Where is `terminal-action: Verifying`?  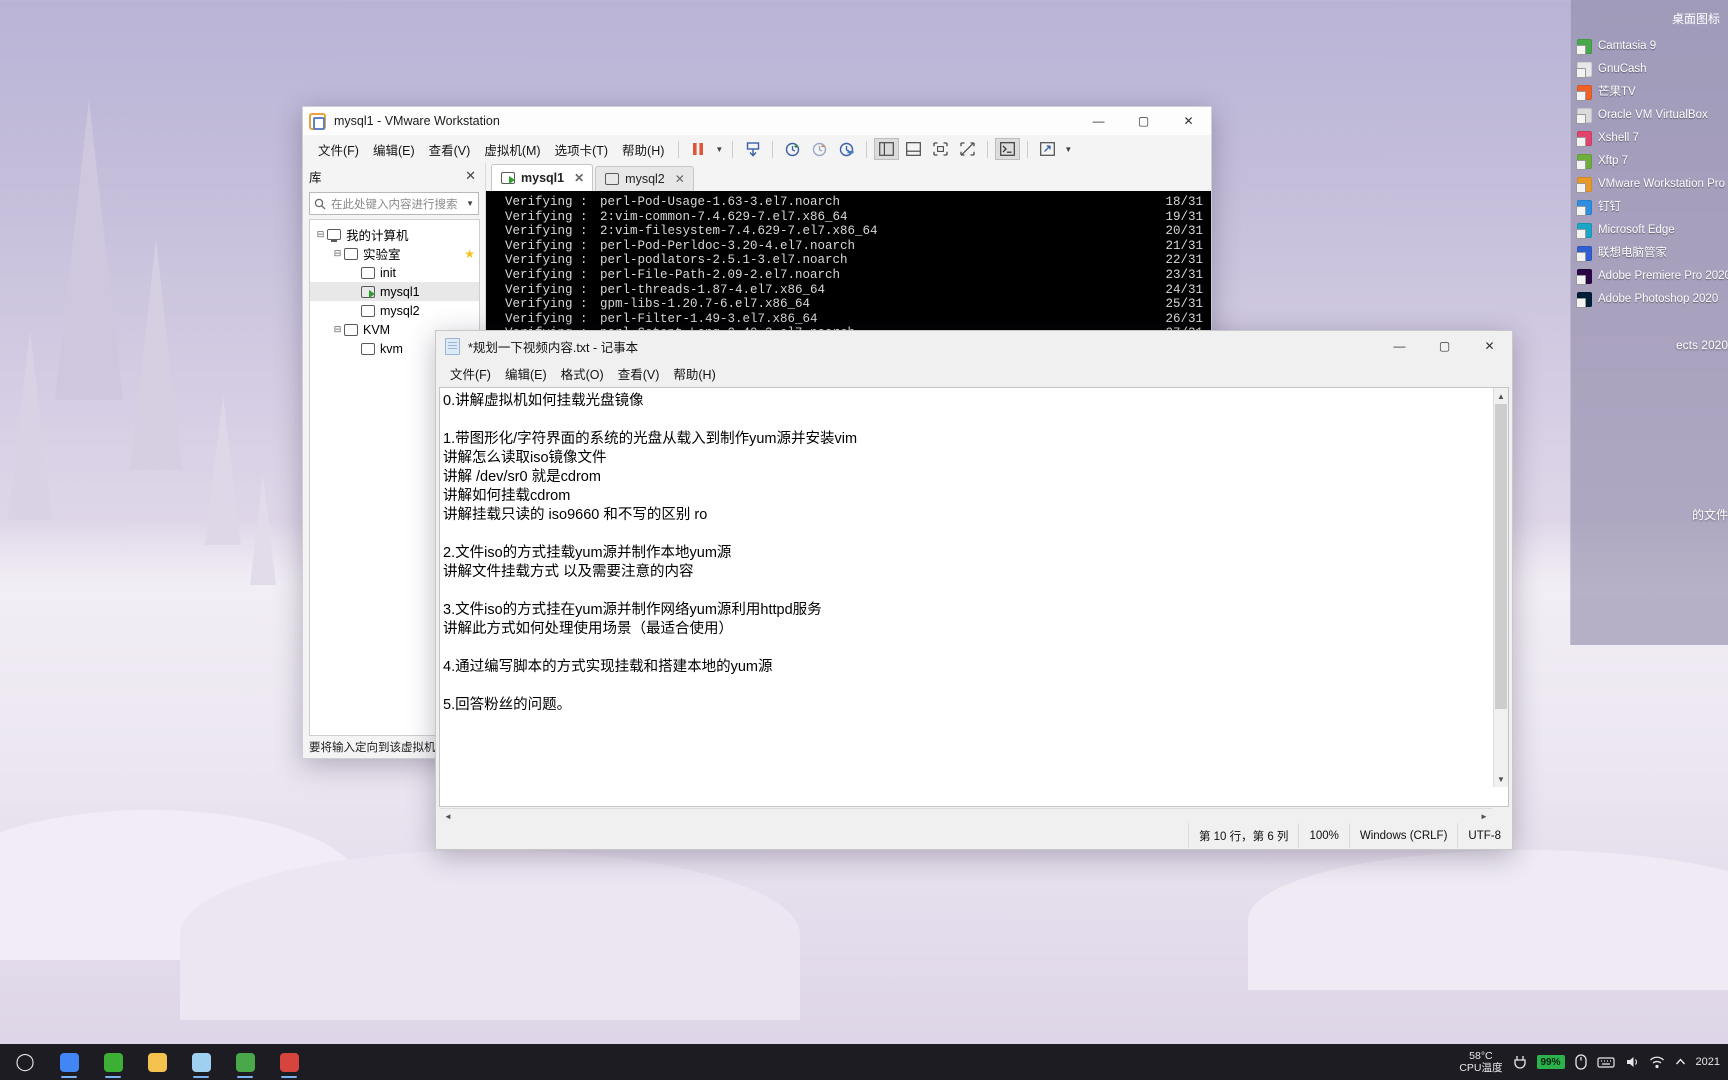 terminal-action: Verifying is located at coordinates (531, 202).